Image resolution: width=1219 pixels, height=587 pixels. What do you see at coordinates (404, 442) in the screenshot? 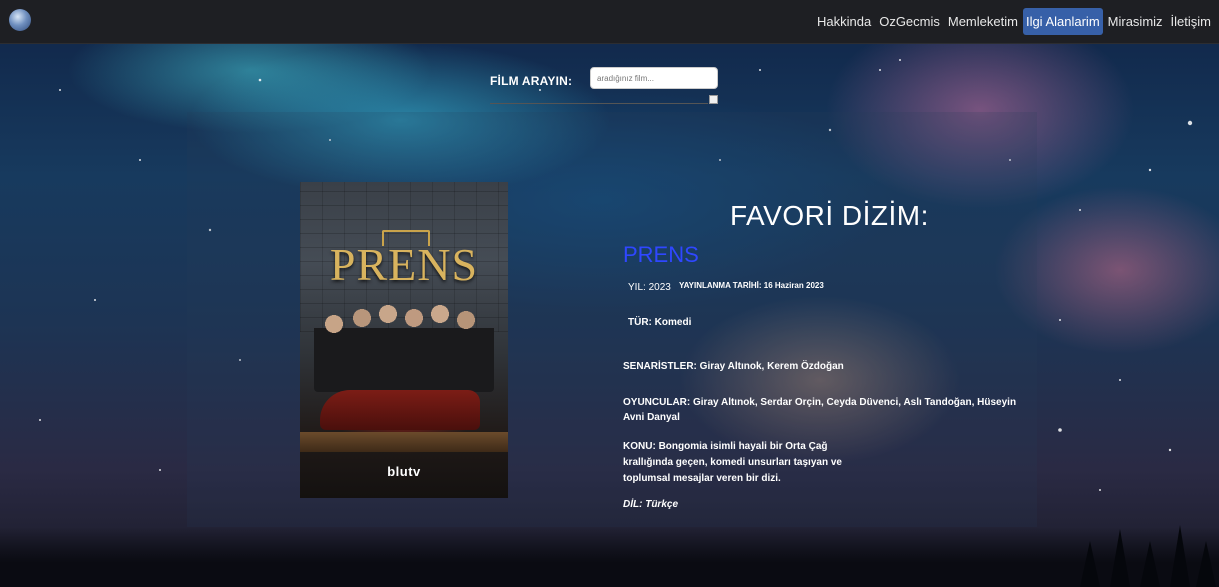
I see `poster-table` at bounding box center [404, 442].